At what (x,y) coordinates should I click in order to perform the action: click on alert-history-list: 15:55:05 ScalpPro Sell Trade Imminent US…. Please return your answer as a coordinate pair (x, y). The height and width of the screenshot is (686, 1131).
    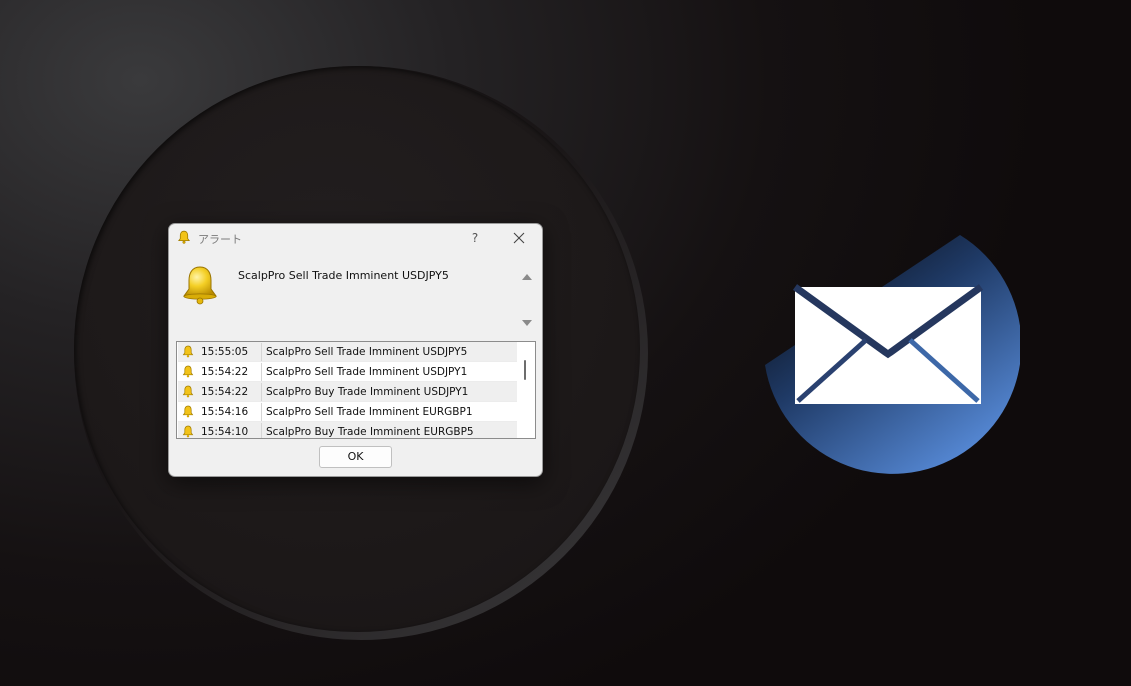
    Looking at the image, I should click on (356, 390).